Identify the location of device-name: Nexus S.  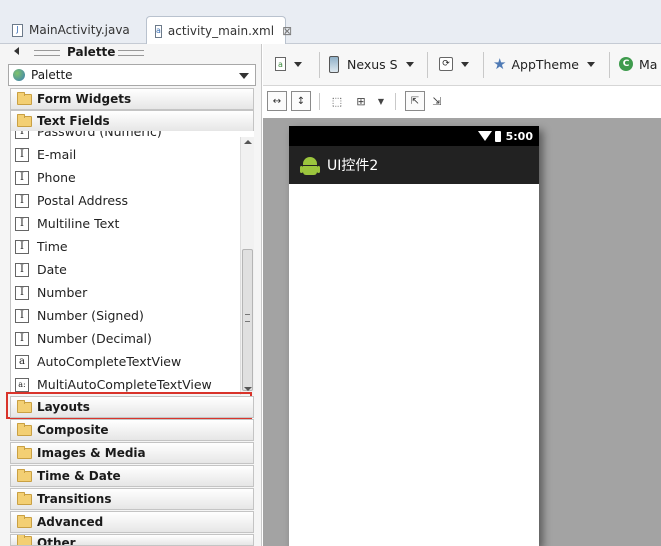
(372, 64).